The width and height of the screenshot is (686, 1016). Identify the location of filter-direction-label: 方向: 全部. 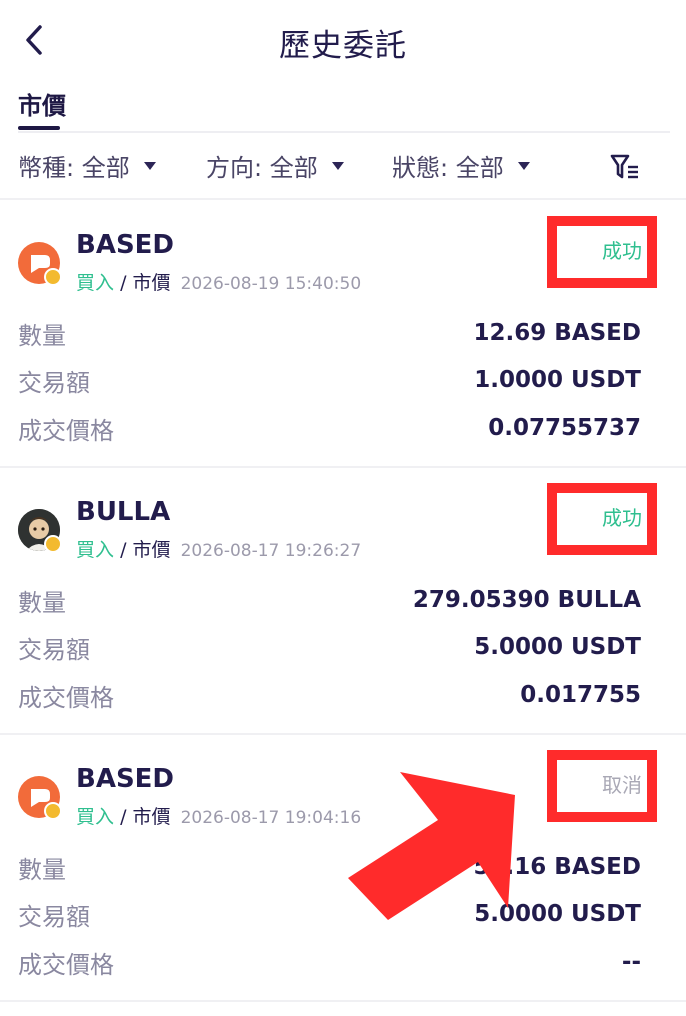
(262, 168).